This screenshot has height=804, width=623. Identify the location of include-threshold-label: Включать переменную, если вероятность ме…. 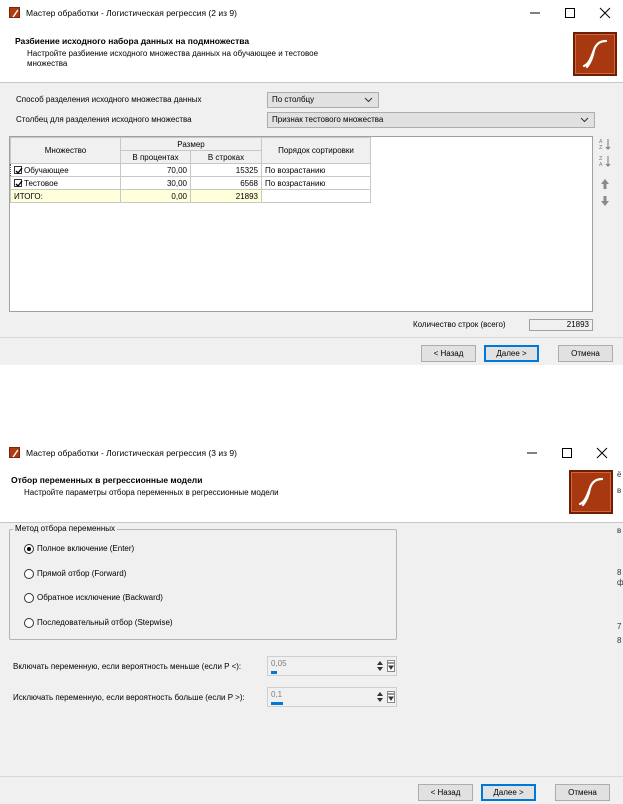
(127, 666).